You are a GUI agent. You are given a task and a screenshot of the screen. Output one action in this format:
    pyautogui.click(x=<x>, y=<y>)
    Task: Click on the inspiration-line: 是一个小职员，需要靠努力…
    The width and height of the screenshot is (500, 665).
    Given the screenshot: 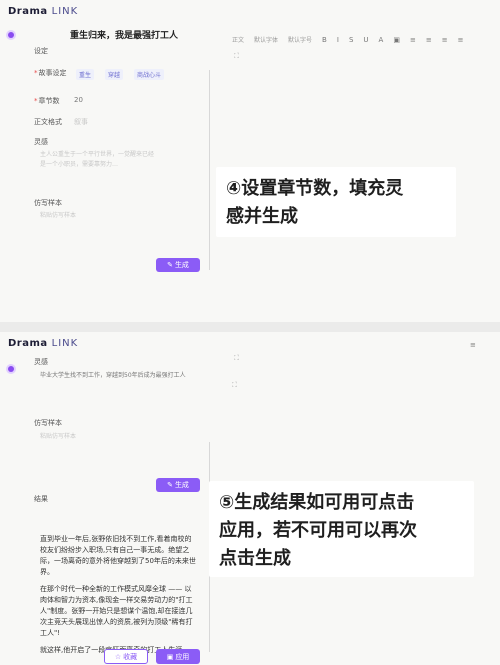 What is the action you would take?
    pyautogui.click(x=79, y=164)
    